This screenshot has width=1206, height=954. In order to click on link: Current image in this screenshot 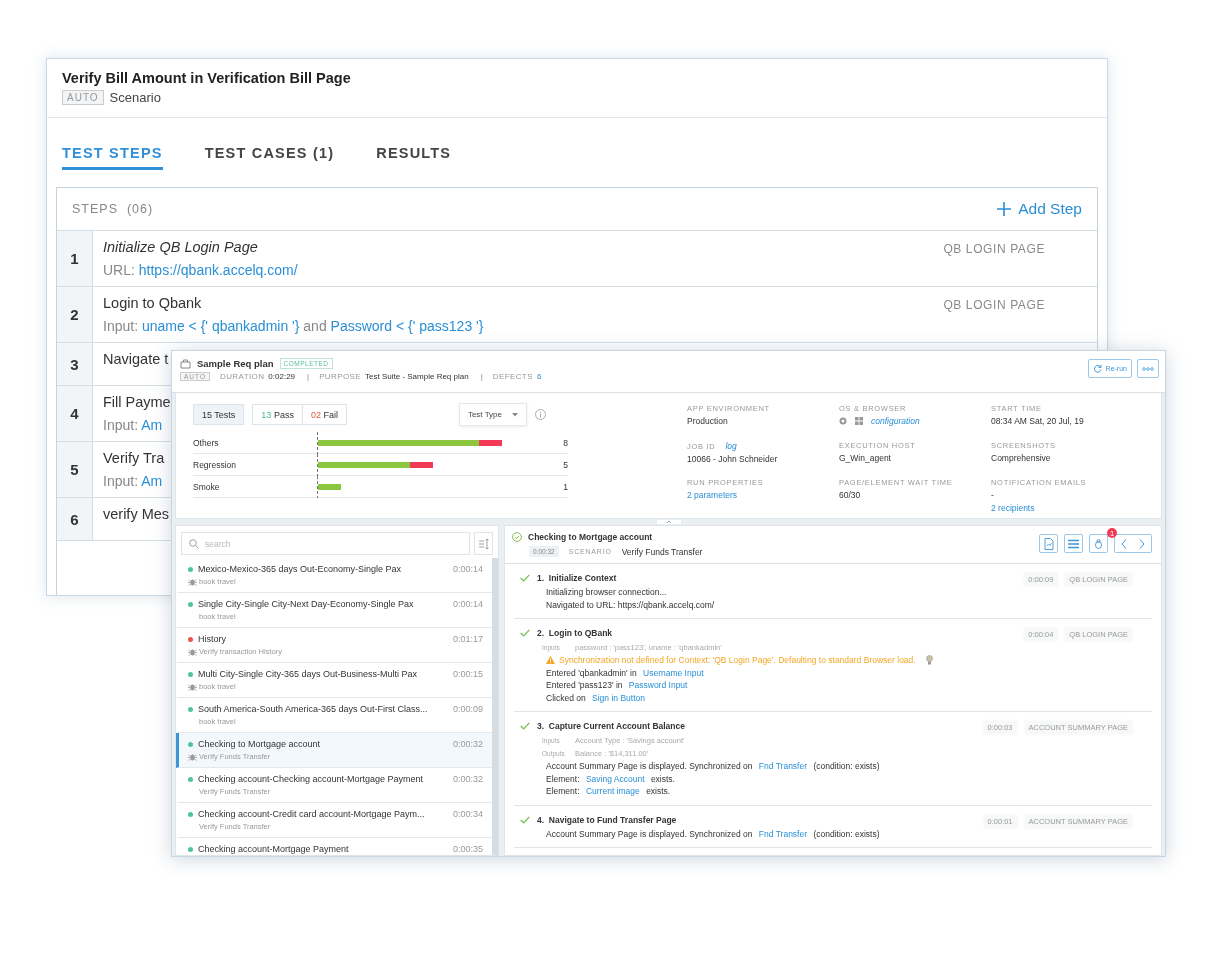, I will do `click(612, 791)`.